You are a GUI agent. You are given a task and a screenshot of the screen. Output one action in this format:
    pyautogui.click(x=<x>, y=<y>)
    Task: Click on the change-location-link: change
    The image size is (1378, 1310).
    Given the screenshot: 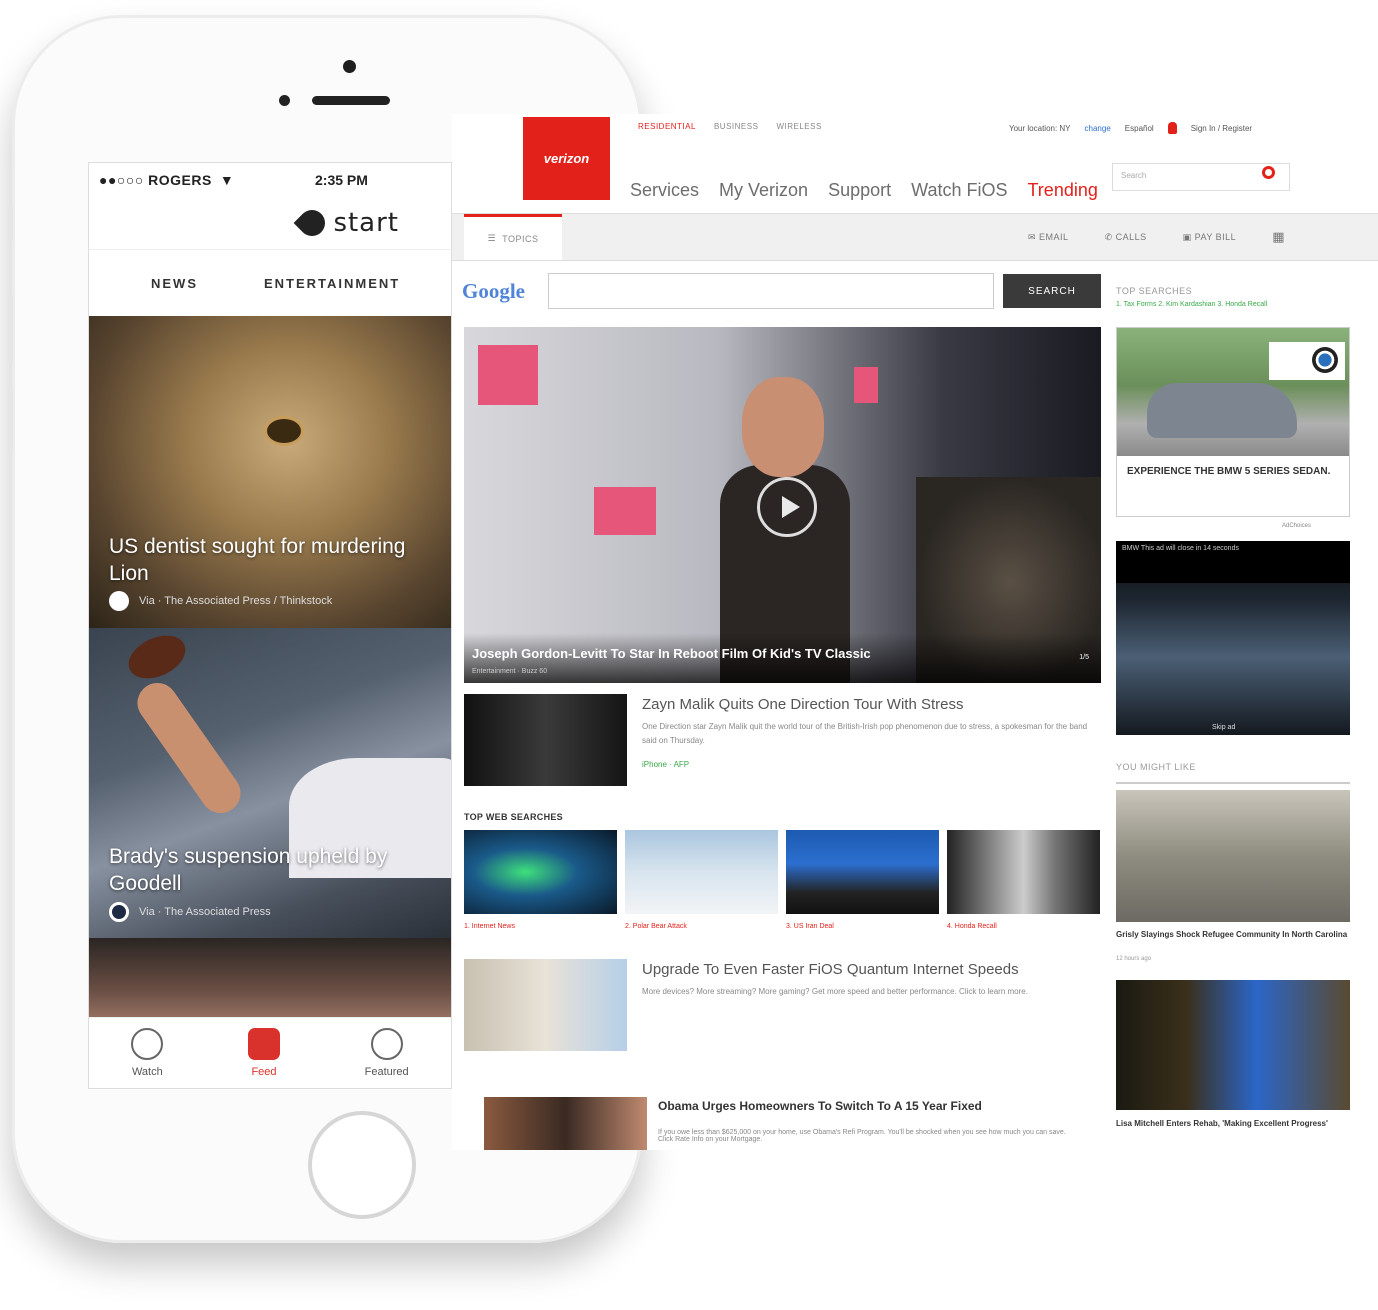 What is the action you would take?
    pyautogui.click(x=1098, y=128)
    